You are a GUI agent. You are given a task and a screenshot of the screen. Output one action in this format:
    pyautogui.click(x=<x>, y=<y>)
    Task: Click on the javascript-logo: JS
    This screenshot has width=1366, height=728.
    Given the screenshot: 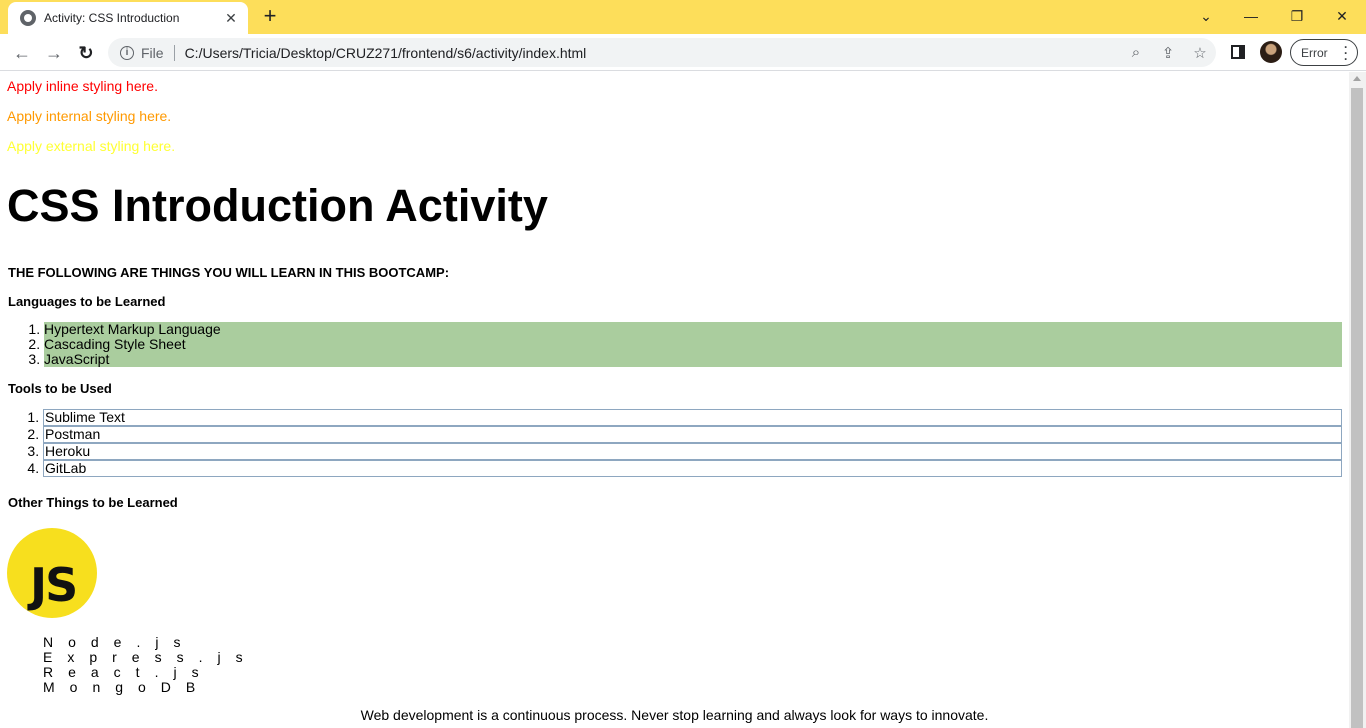 What is the action you would take?
    pyautogui.click(x=52, y=573)
    